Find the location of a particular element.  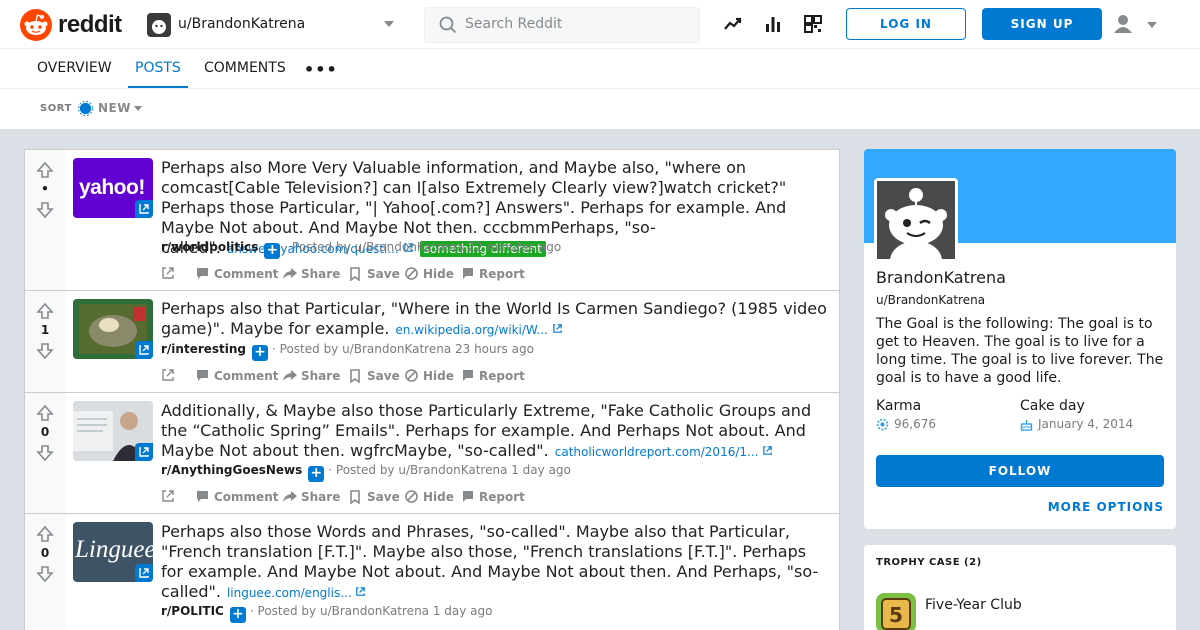

user-icon is located at coordinates (1123, 24).